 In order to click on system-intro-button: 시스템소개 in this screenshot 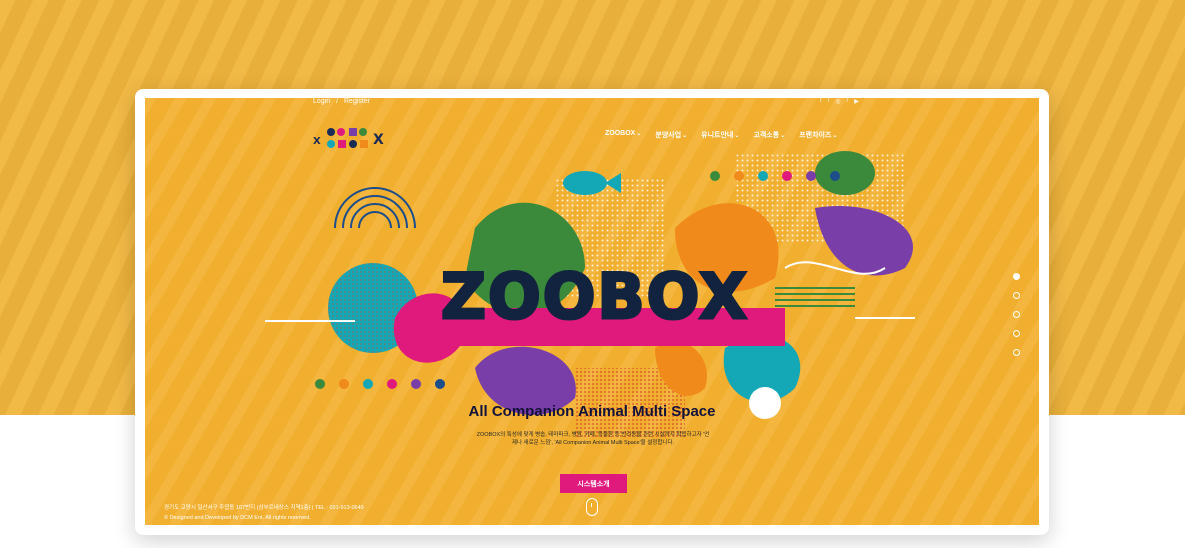, I will do `click(593, 483)`.